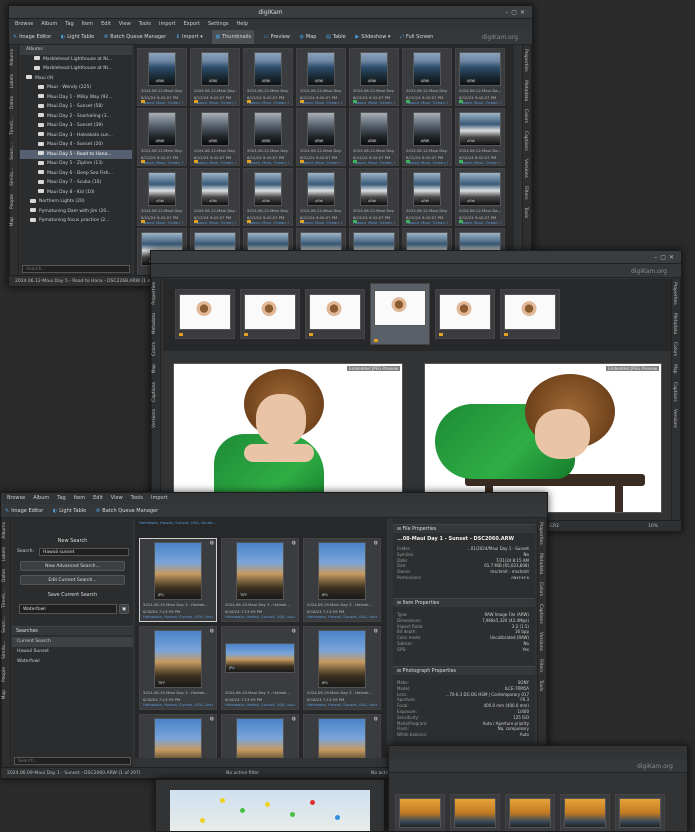 The width and height of the screenshot is (695, 832). Describe the element at coordinates (270, 12) in the screenshot. I see `main-titlebar: digiKam –▢✕` at that location.